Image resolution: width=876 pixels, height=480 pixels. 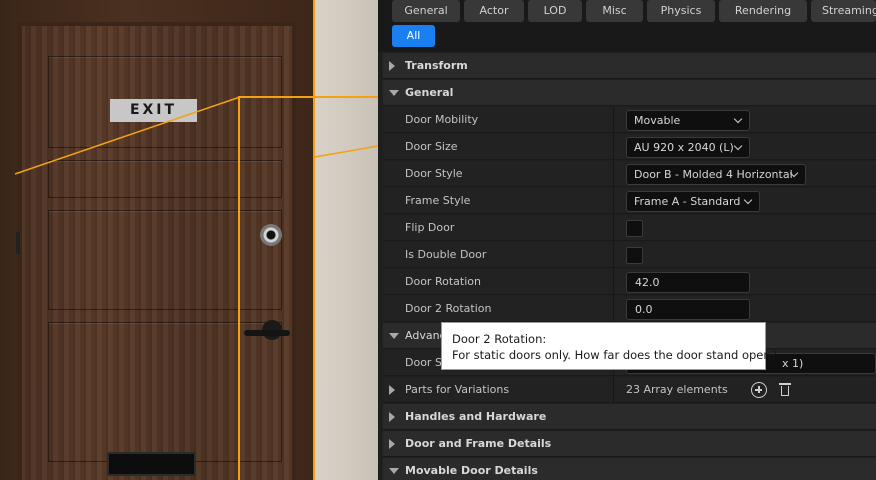 What do you see at coordinates (429, 92) in the screenshot?
I see `section-label: General` at bounding box center [429, 92].